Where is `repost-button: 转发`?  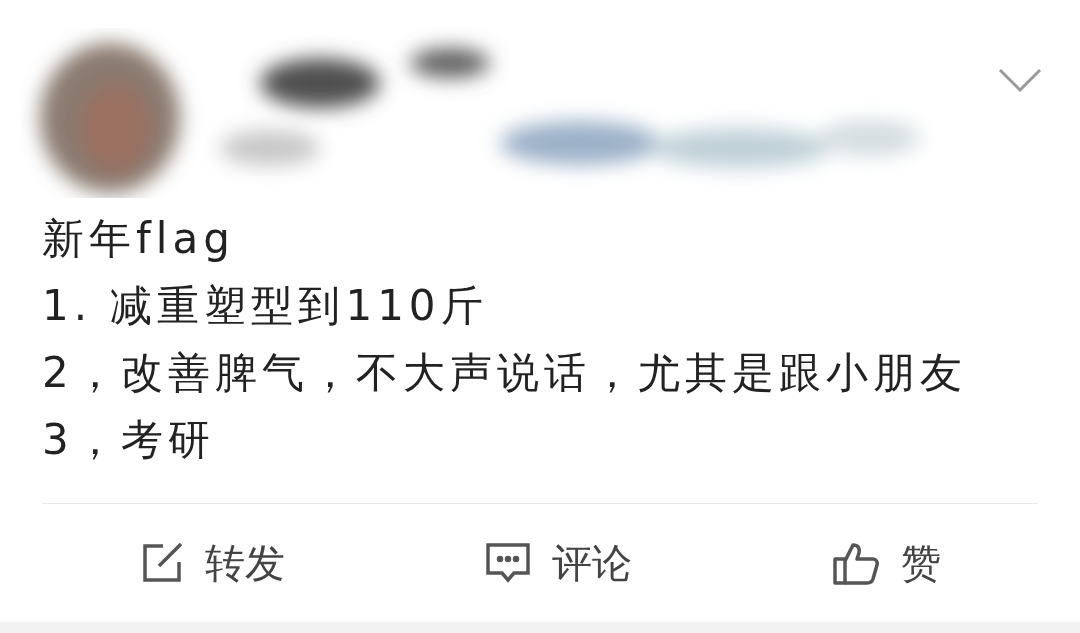
repost-button: 转发 is located at coordinates (212, 563).